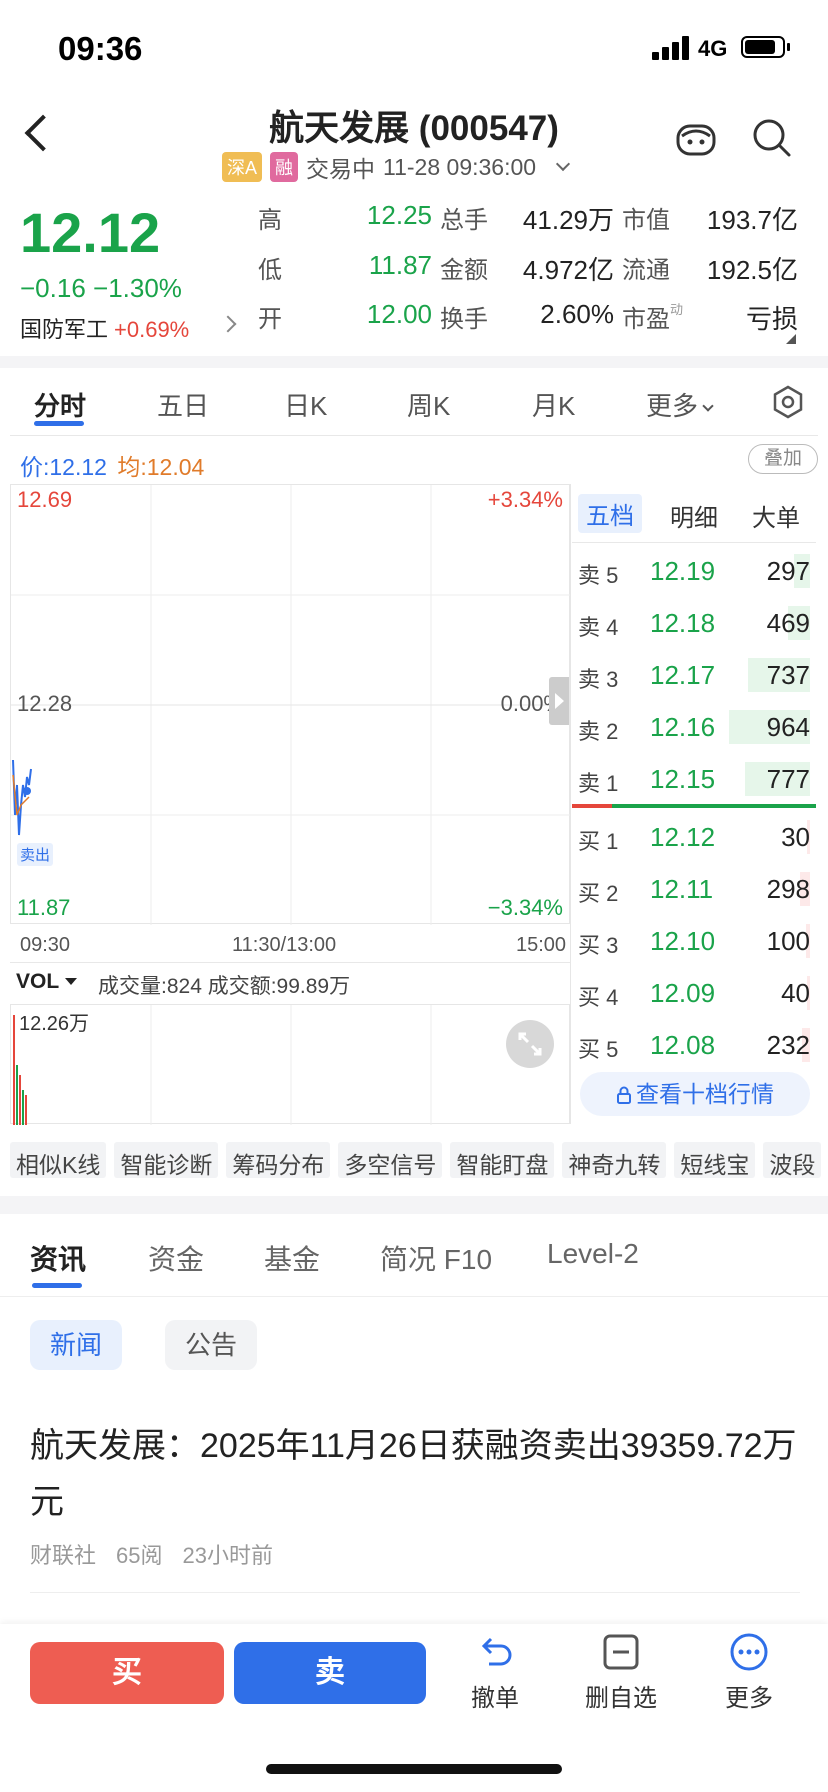 The height and width of the screenshot is (1792, 828). Describe the element at coordinates (46, 982) in the screenshot. I see `indicator-select: VOL` at that location.